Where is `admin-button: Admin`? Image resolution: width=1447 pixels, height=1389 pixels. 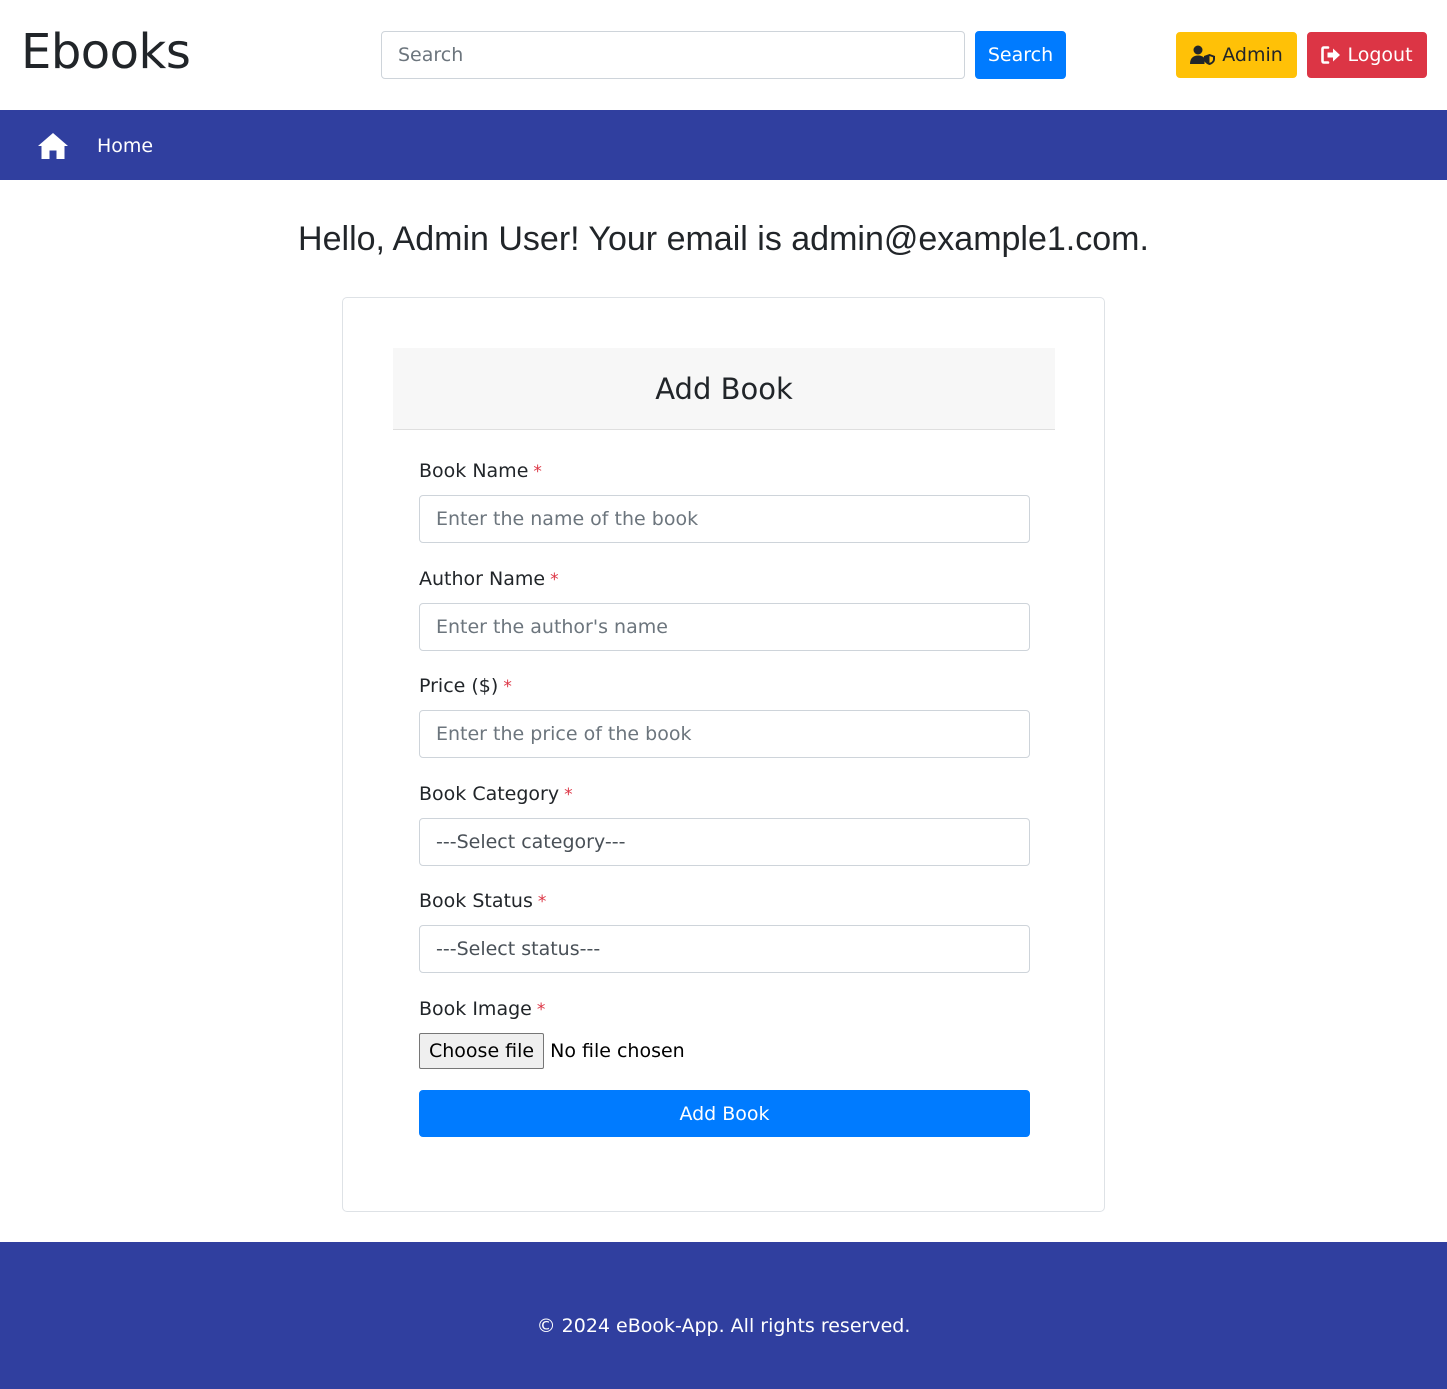
admin-button: Admin is located at coordinates (1236, 55).